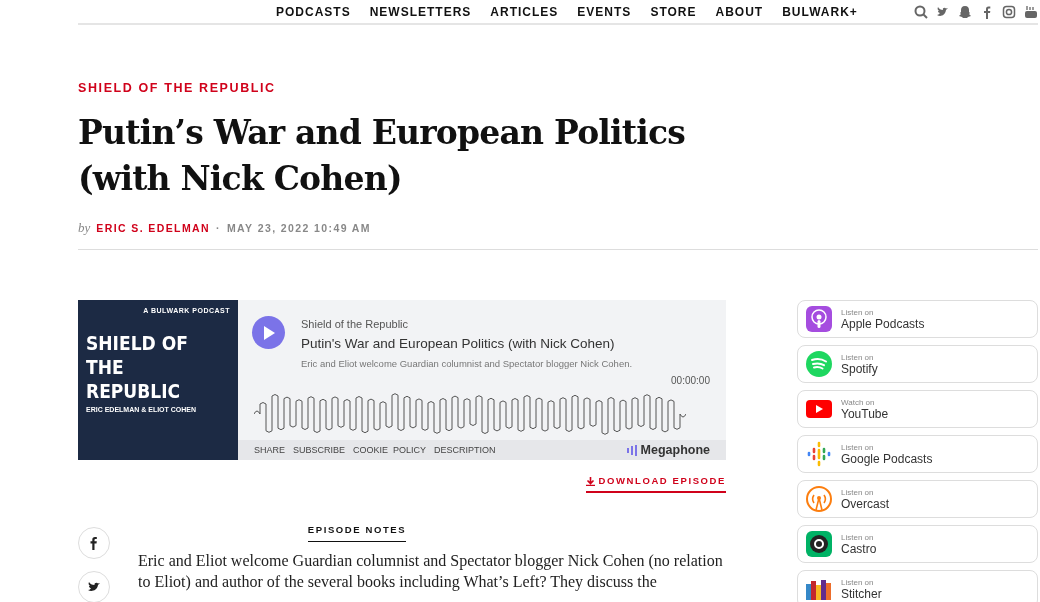  I want to click on platform-name: Overcast, so click(865, 503).